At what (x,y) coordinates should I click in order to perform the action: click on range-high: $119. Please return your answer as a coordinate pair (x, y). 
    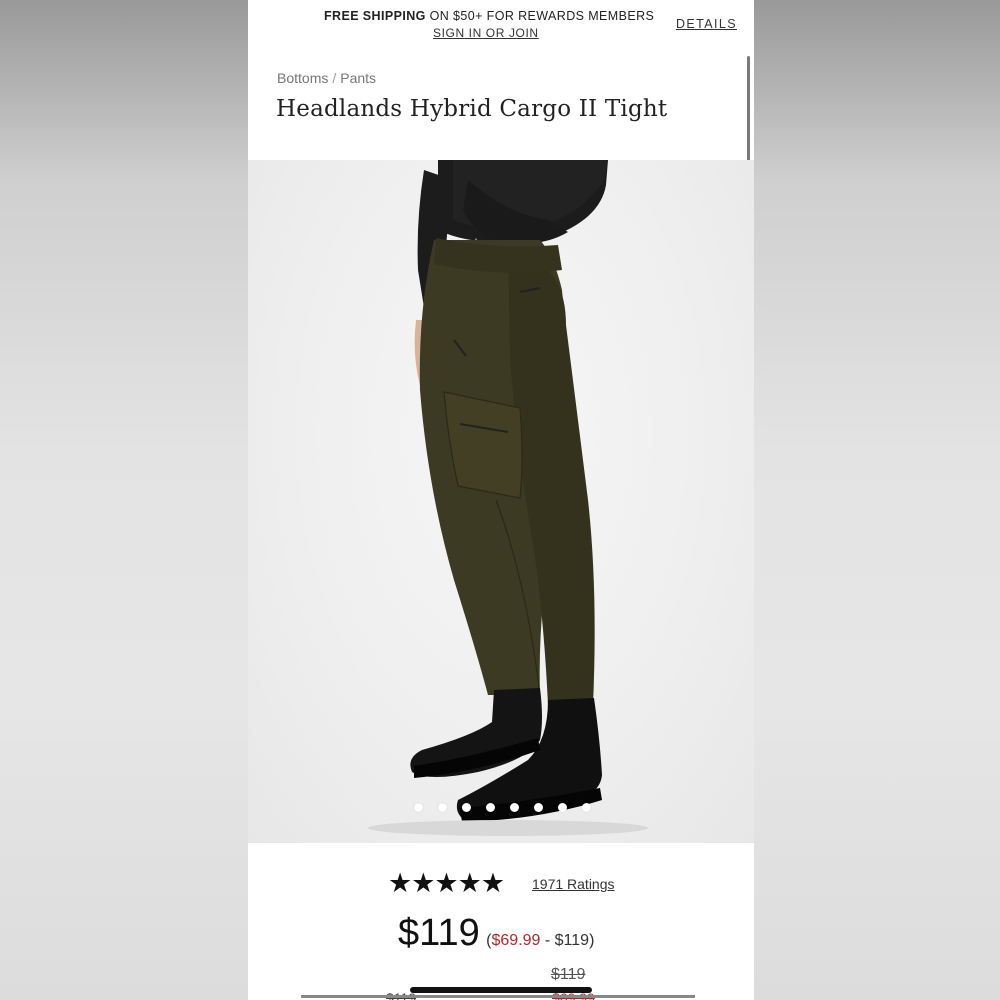
    Looking at the image, I should click on (572, 940).